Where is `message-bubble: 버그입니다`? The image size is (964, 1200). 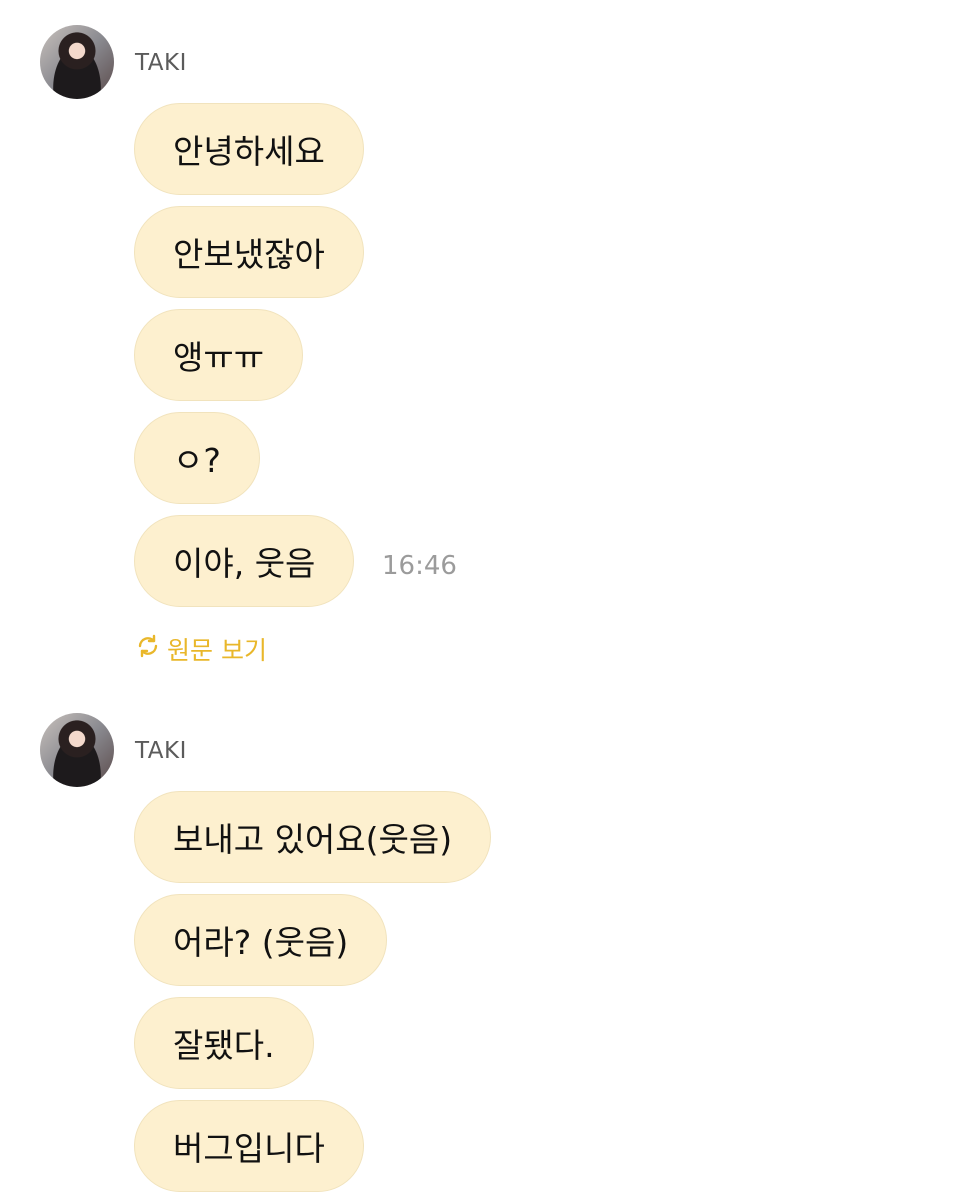 message-bubble: 버그입니다 is located at coordinates (249, 1146).